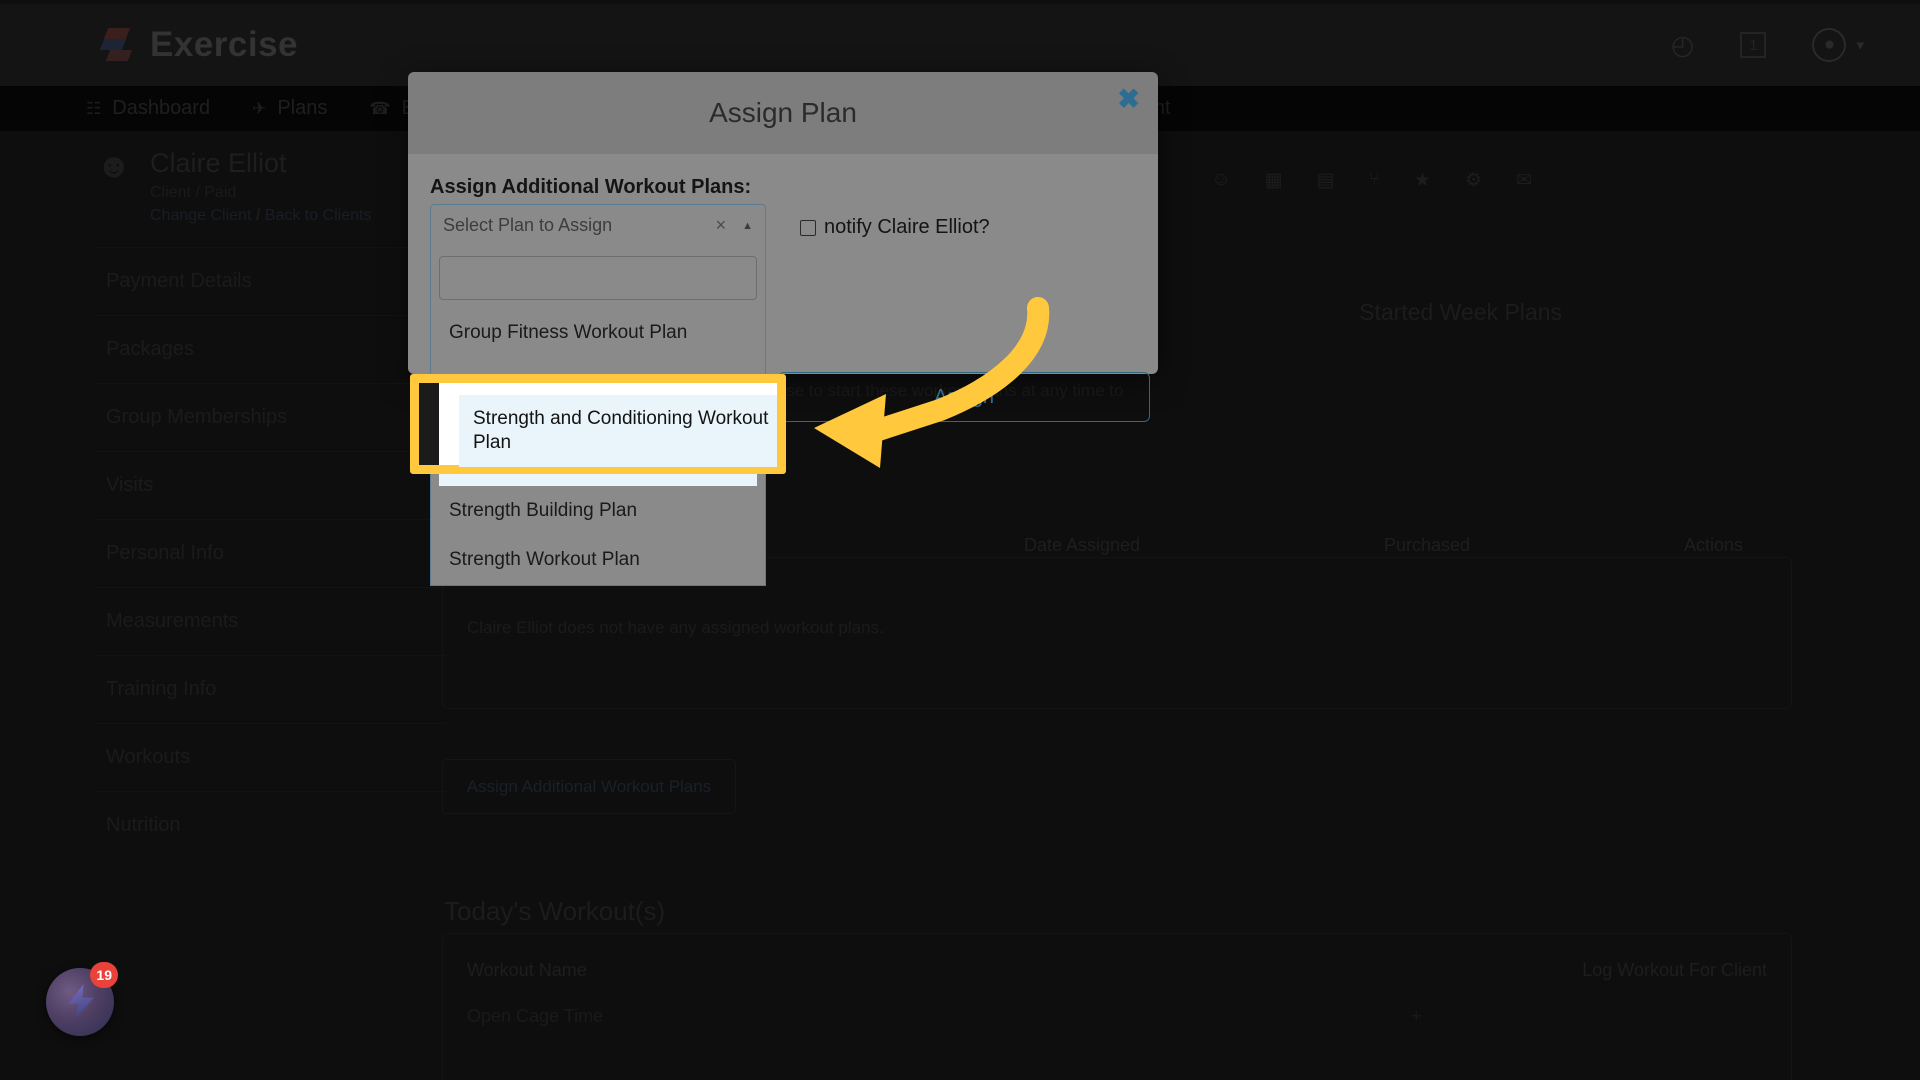 The width and height of the screenshot is (1920, 1080). What do you see at coordinates (224, 44) in the screenshot?
I see `brand-name: Exercise` at bounding box center [224, 44].